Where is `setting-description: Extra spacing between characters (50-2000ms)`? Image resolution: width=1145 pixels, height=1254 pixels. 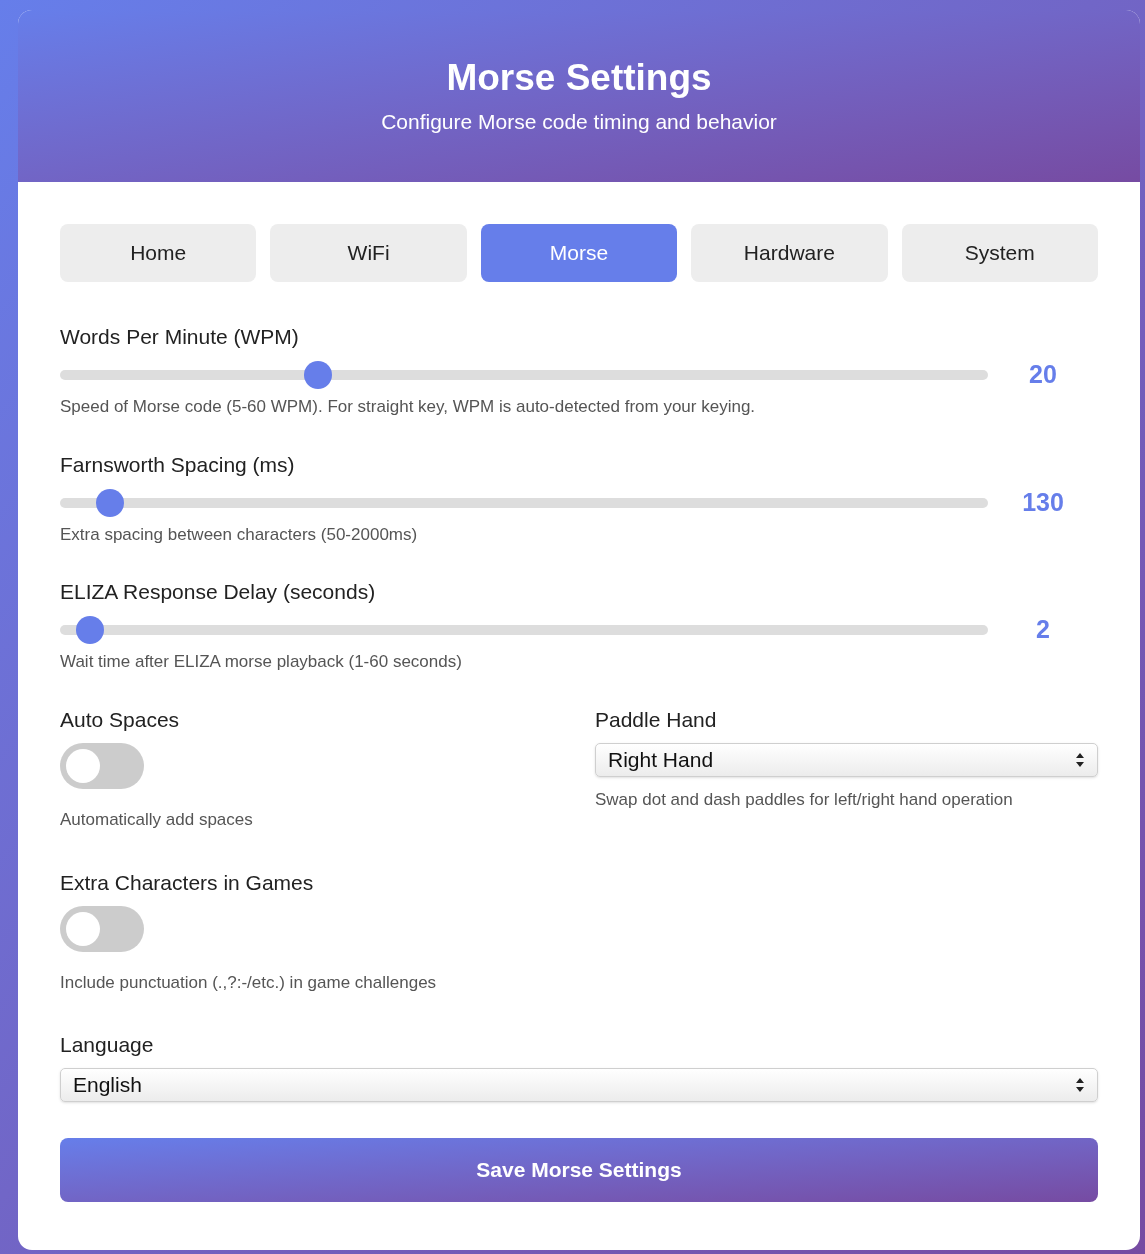 setting-description: Extra spacing between characters (50-2000ms) is located at coordinates (239, 534).